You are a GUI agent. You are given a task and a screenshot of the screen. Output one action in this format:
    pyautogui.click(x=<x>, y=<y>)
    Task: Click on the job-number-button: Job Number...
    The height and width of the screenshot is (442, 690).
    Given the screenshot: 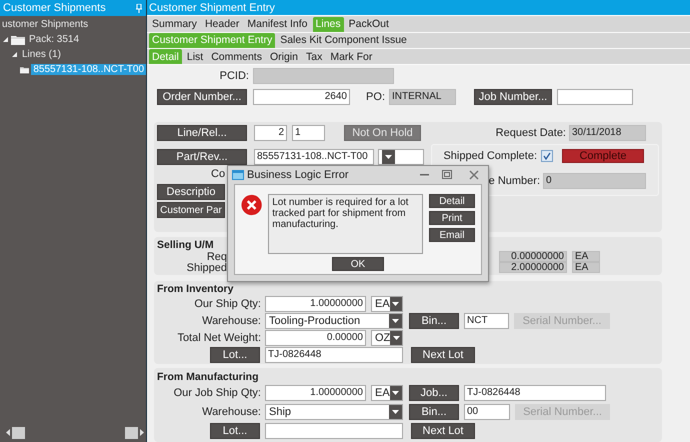 What is the action you would take?
    pyautogui.click(x=513, y=97)
    